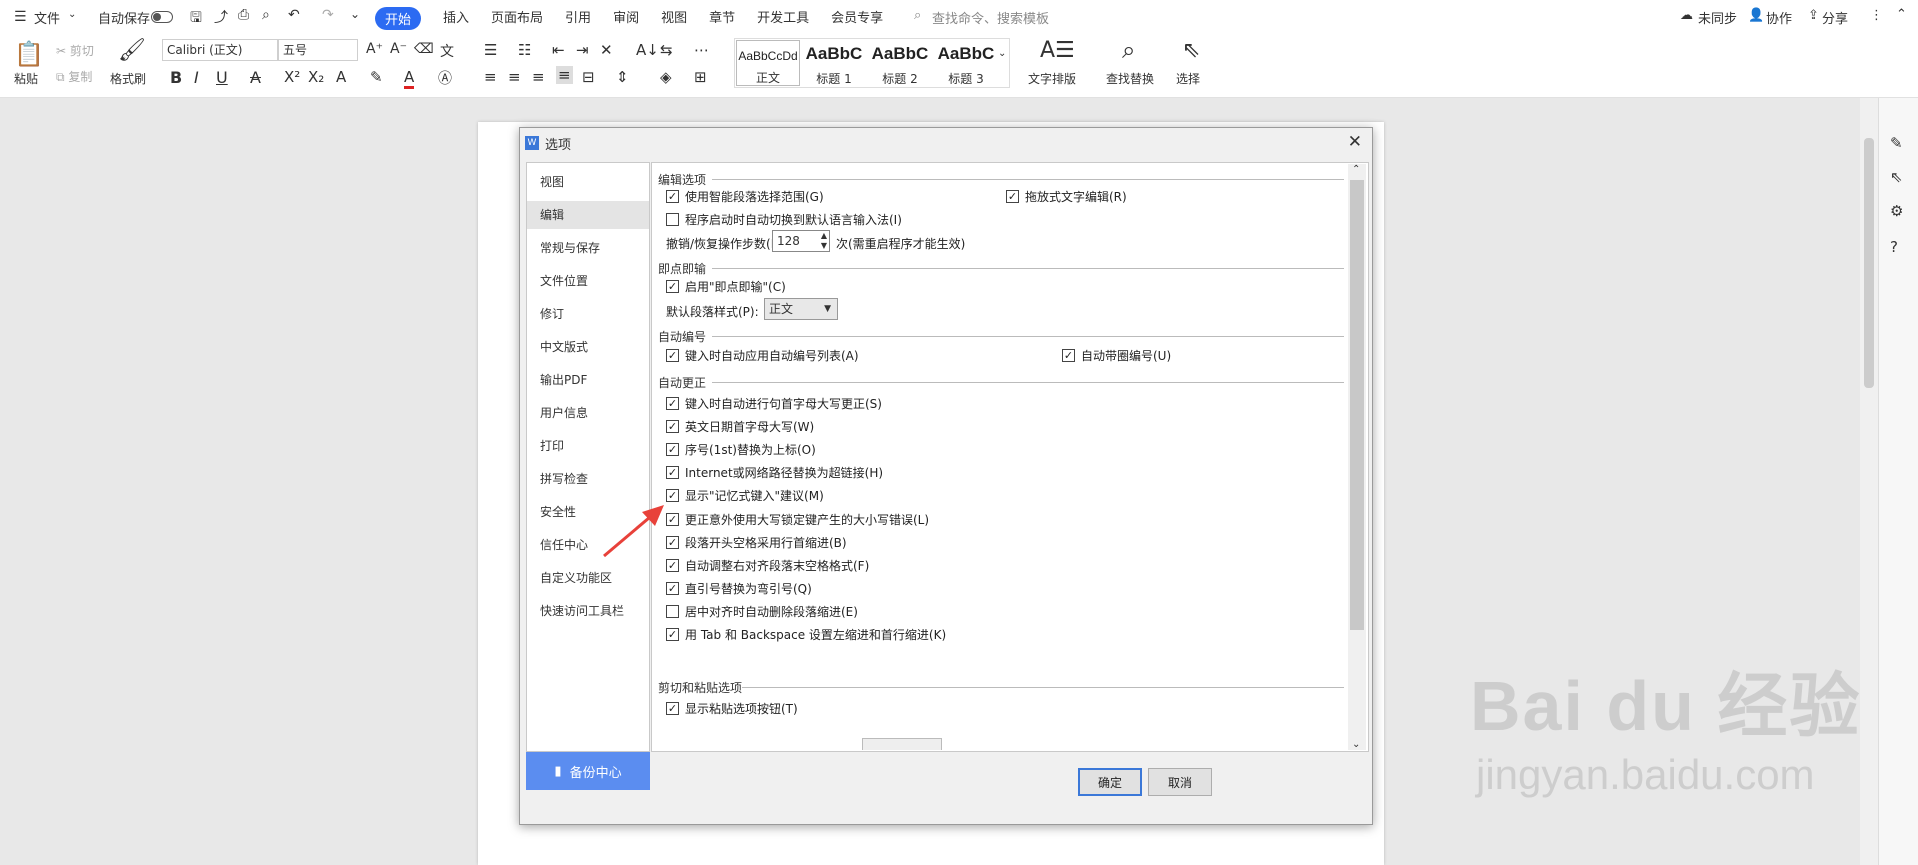 Image resolution: width=1918 pixels, height=865 pixels. I want to click on auto-correct-checkbox: ✓ Internet或网络路径替换为超链接(H), so click(774, 472).